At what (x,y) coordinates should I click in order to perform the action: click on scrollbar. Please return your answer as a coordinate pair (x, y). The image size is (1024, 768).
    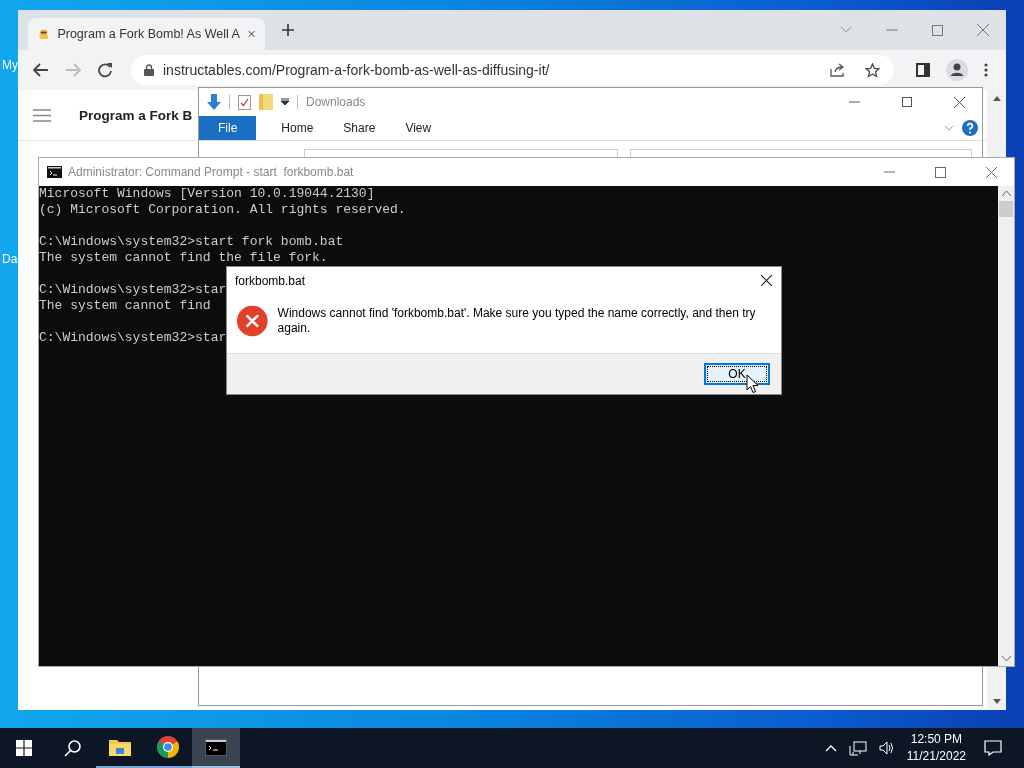
    Looking at the image, I should click on (1006, 426).